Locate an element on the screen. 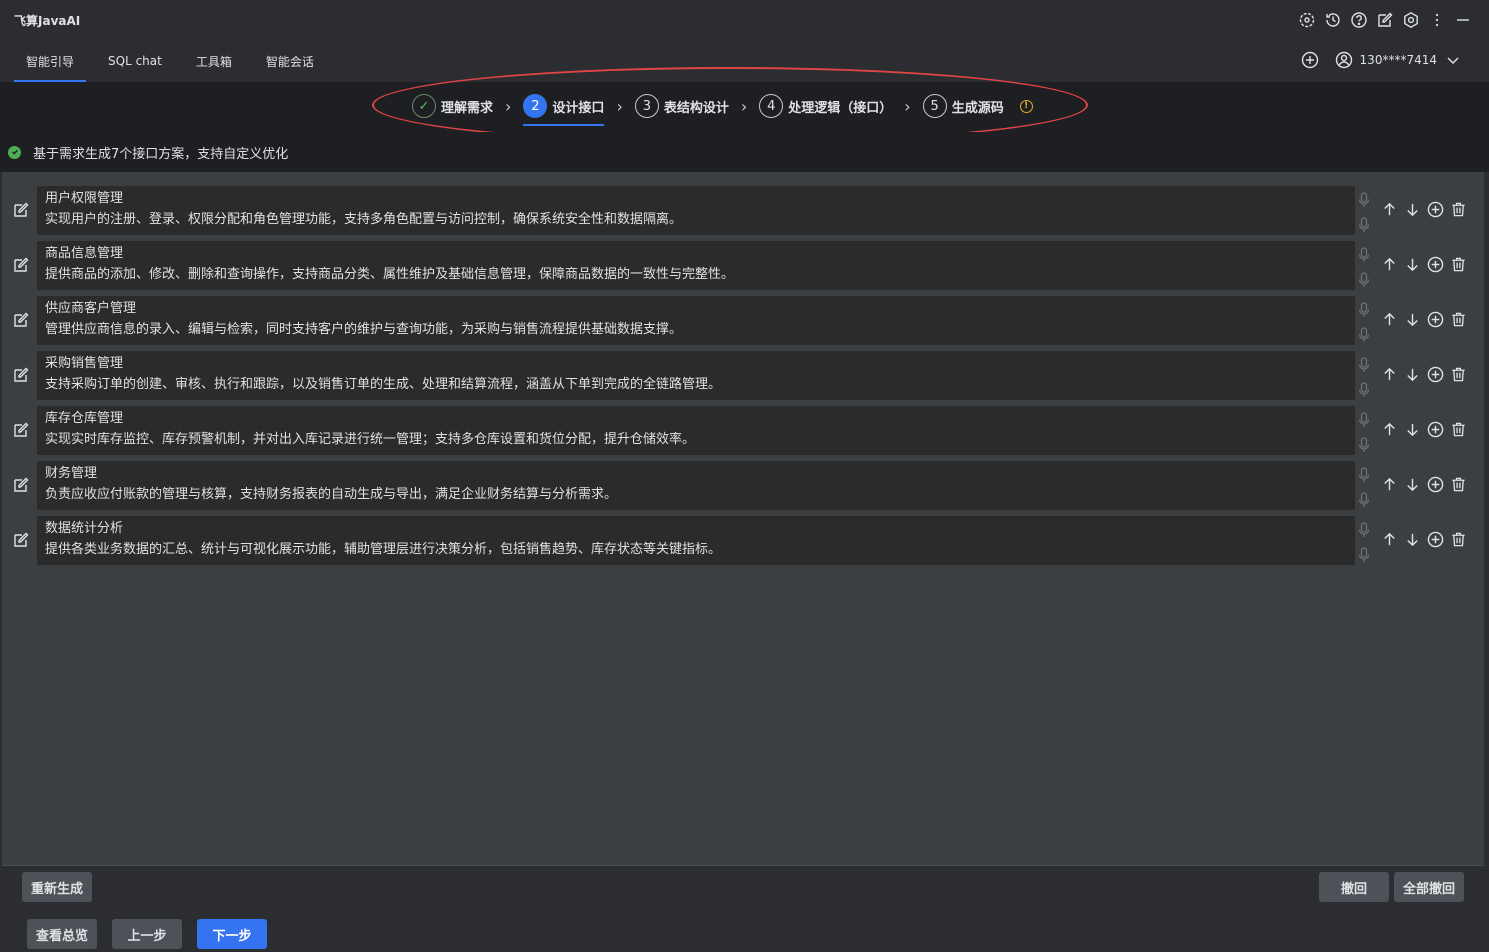  user-menu: 130****7414 is located at coordinates (1398, 60).